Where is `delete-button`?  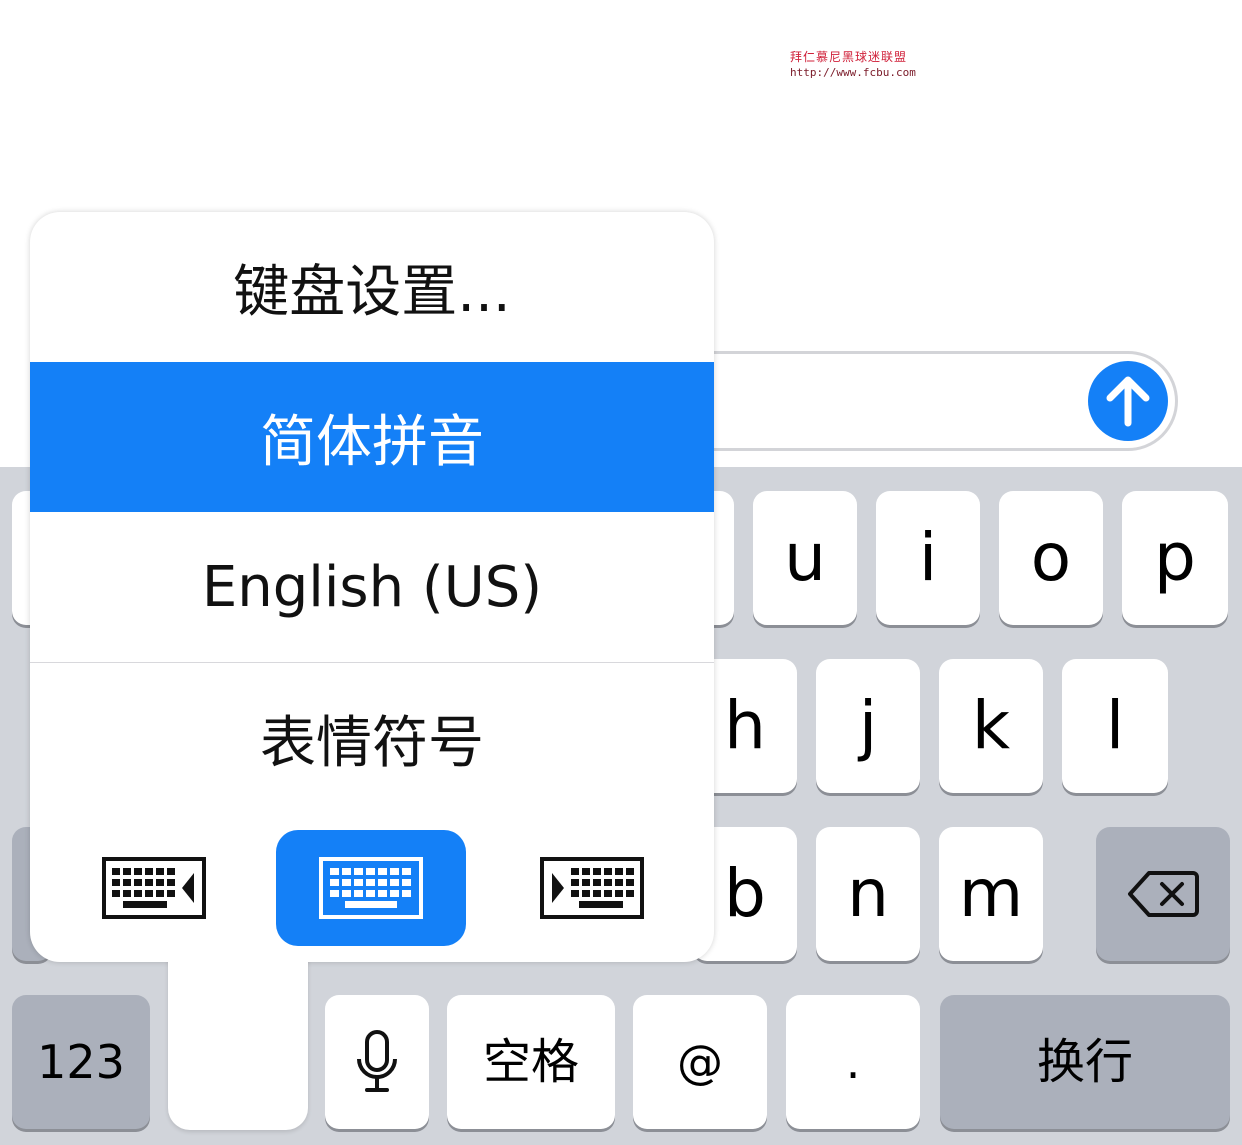
delete-button is located at coordinates (1163, 894).